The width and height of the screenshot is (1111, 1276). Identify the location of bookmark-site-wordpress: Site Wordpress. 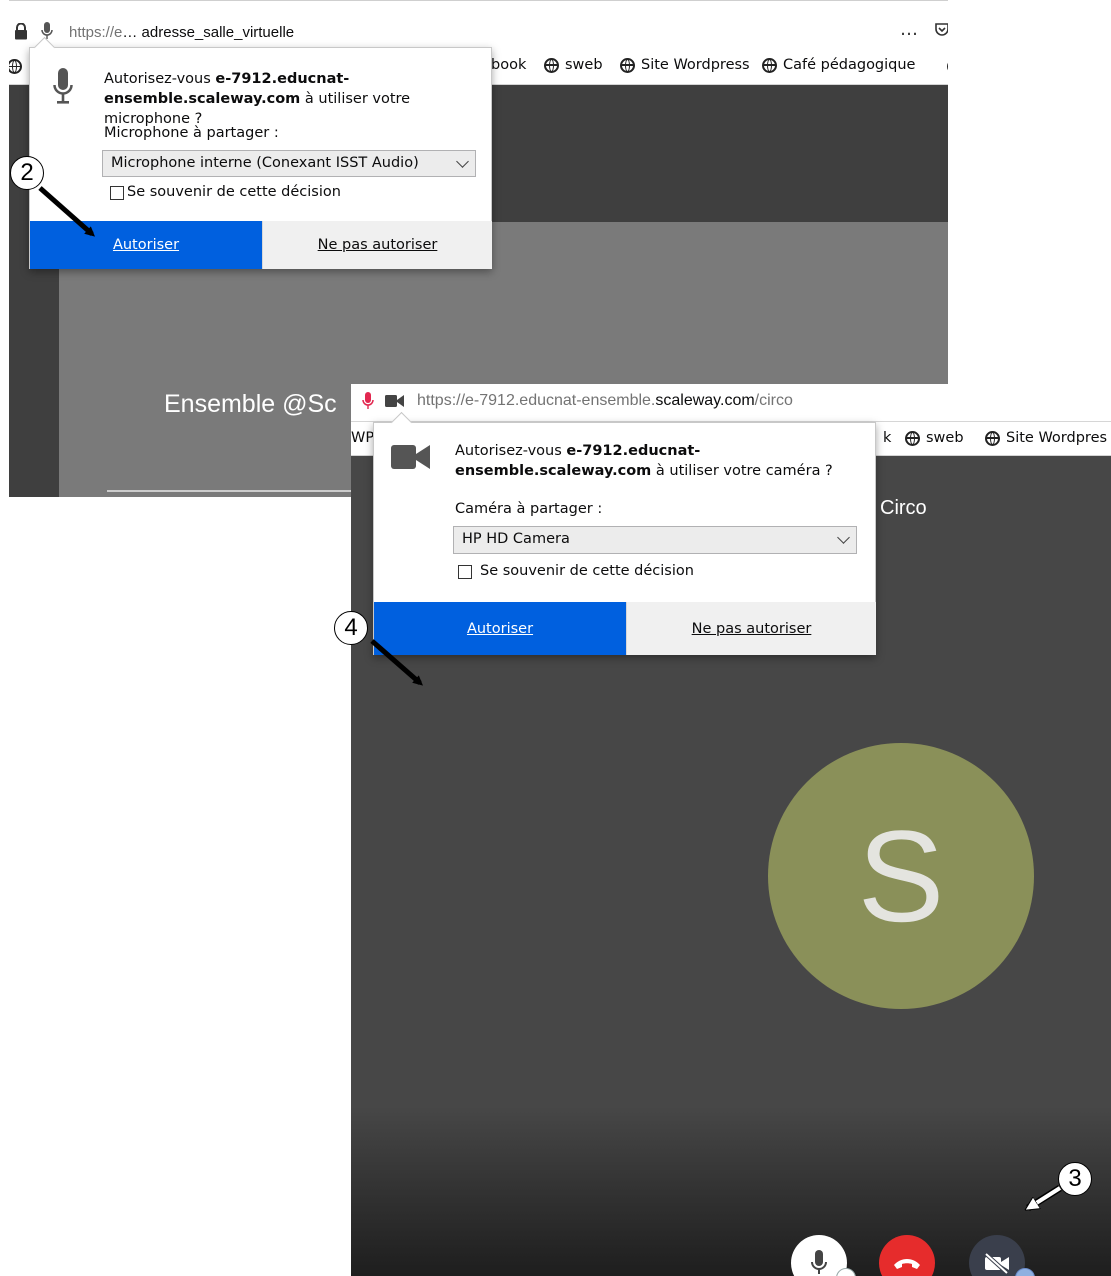
(685, 65).